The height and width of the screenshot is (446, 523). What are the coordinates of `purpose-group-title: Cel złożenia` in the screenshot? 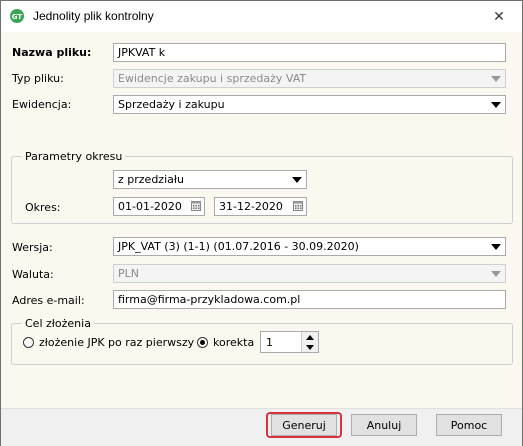 It's located at (58, 323).